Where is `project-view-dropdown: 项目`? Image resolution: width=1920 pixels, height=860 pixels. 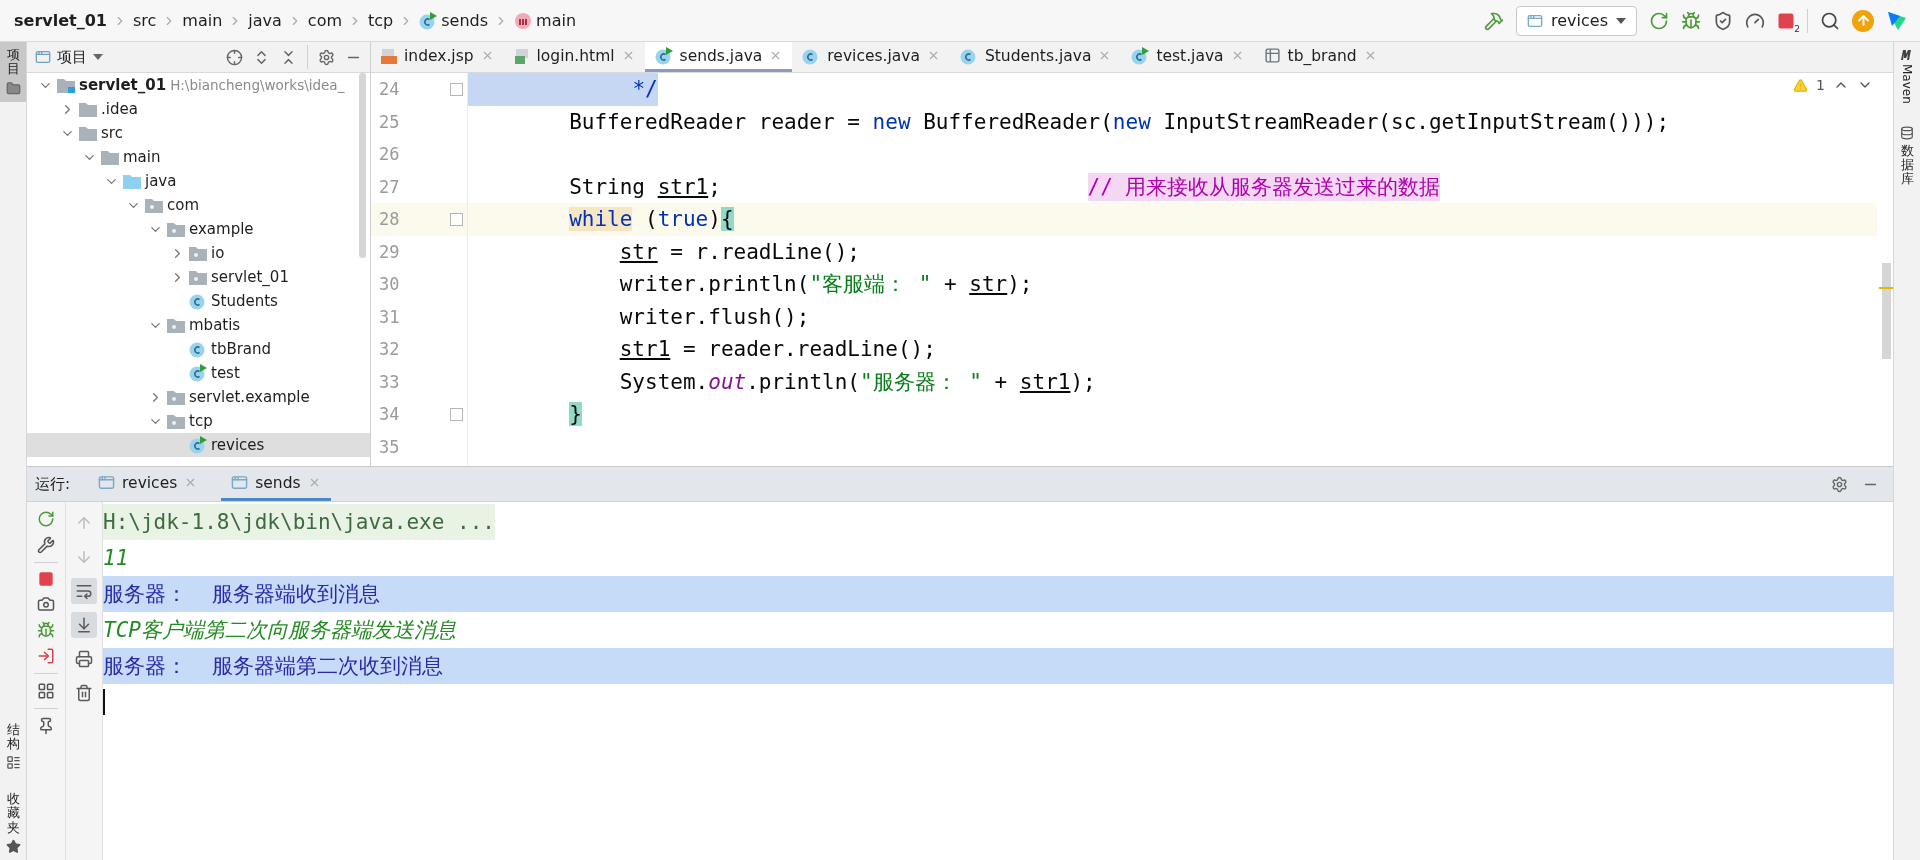
project-view-dropdown: 项目 is located at coordinates (69, 57).